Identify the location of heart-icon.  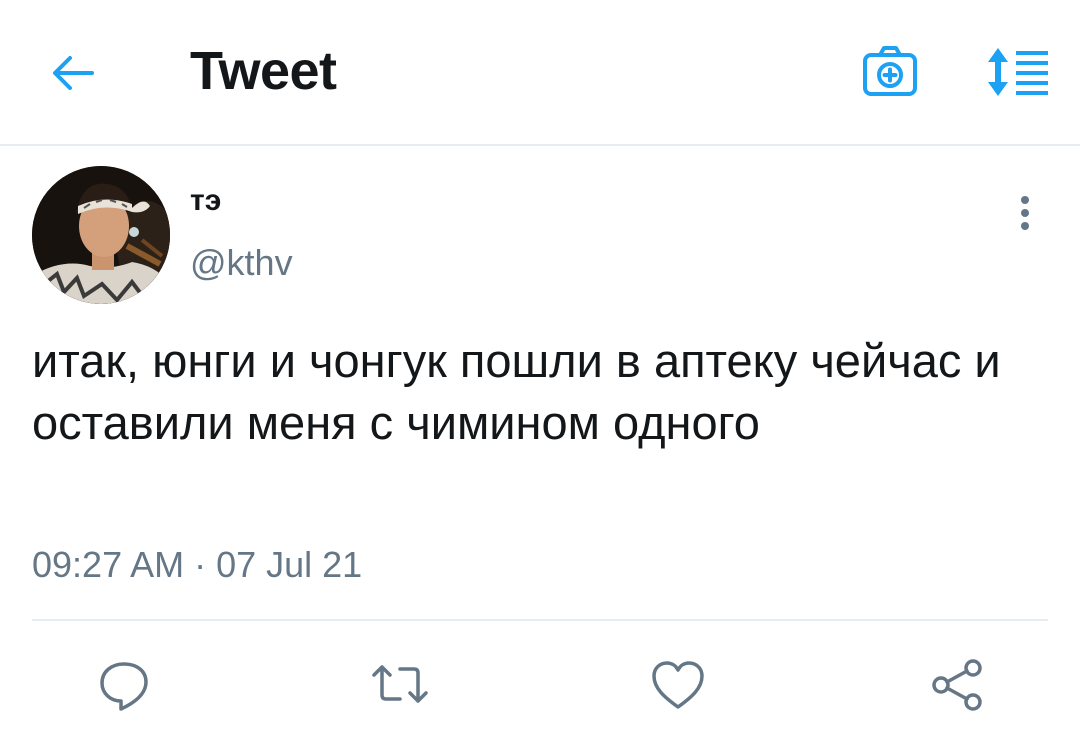
(678, 685).